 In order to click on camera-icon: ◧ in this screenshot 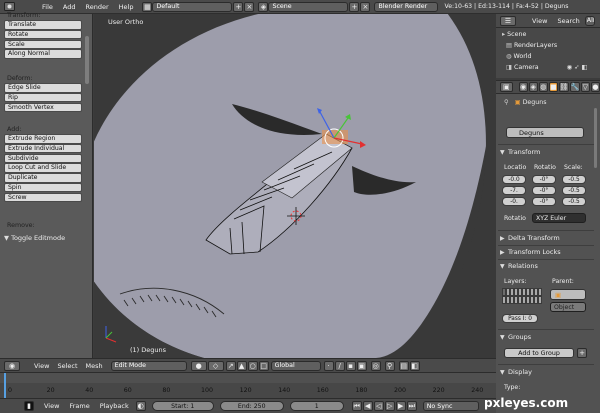, I will do `click(414, 365)`.